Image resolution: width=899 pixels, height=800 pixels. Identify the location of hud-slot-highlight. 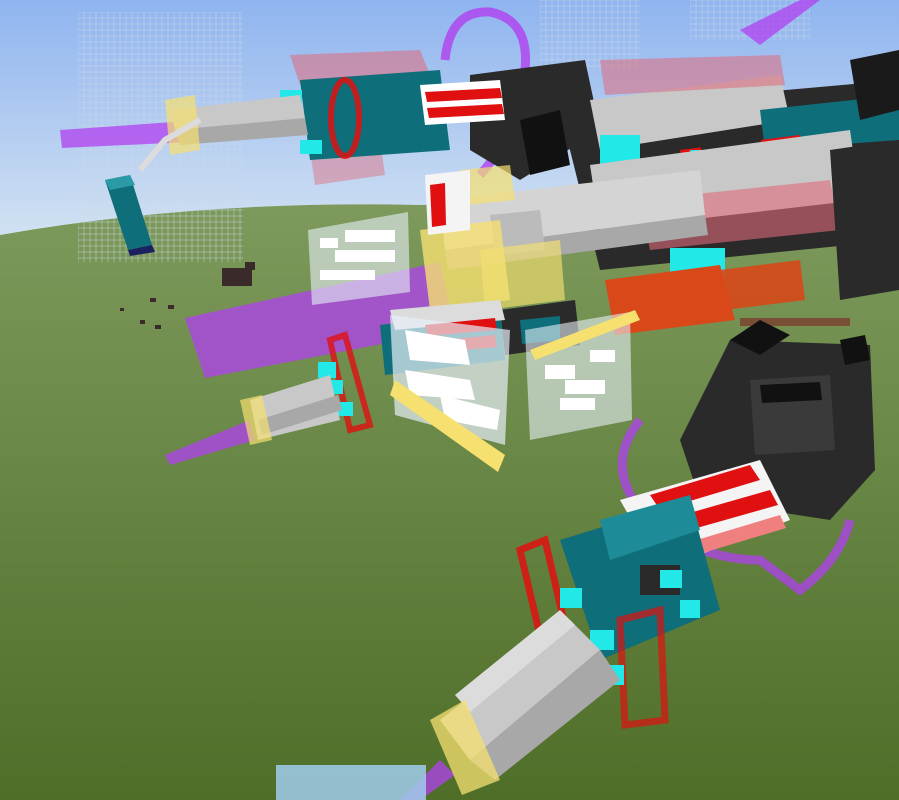
(351, 782).